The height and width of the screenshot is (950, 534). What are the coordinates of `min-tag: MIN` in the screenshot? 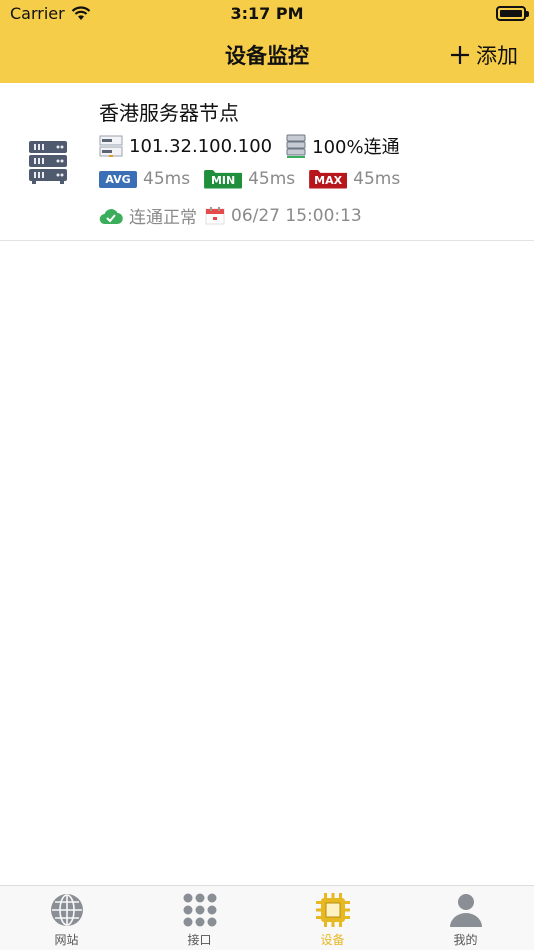 It's located at (223, 179).